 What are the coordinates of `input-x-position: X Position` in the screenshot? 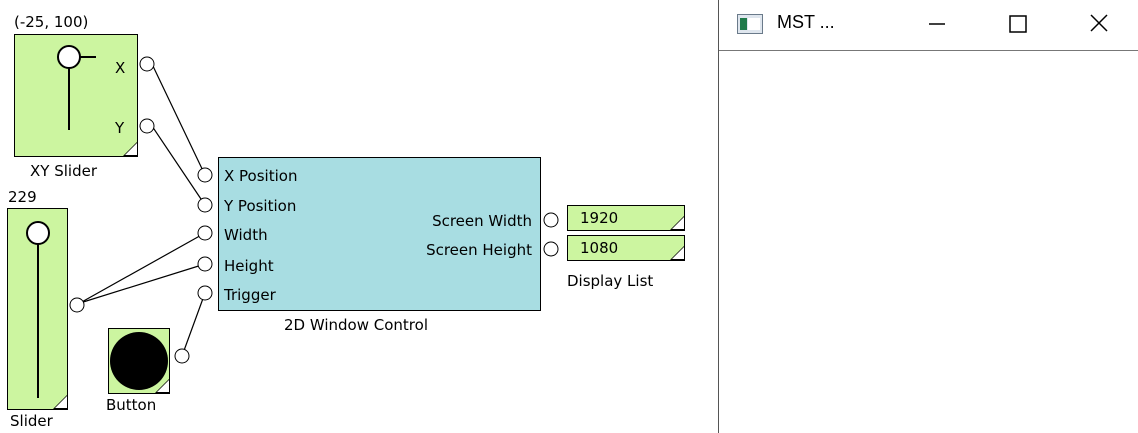 It's located at (261, 176).